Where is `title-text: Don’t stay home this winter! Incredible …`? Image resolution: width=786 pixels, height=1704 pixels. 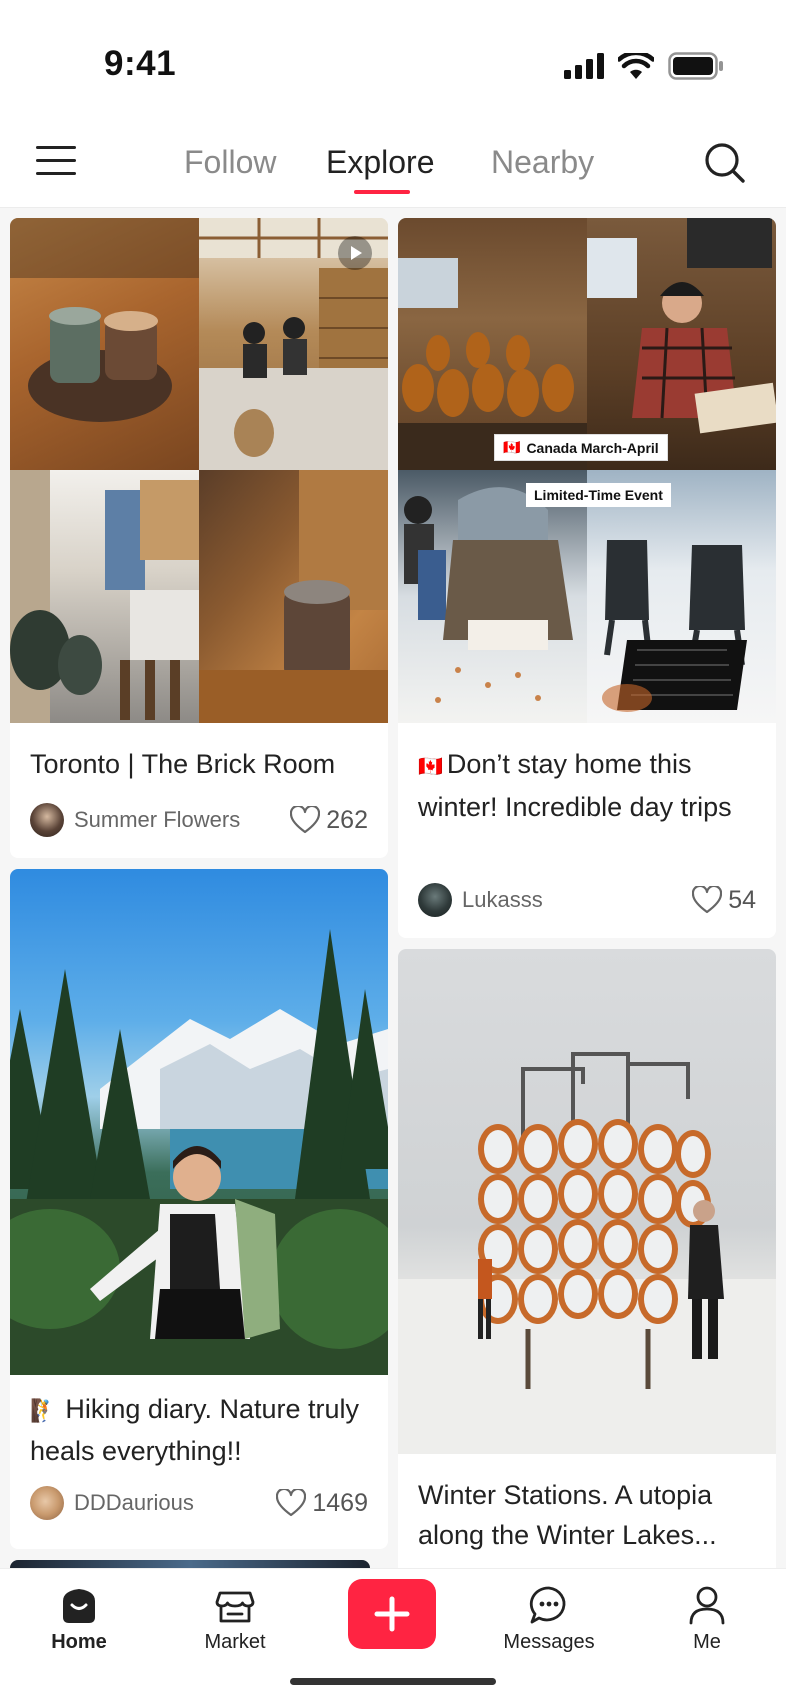 title-text: Don’t stay home this winter! Incredible … is located at coordinates (575, 785).